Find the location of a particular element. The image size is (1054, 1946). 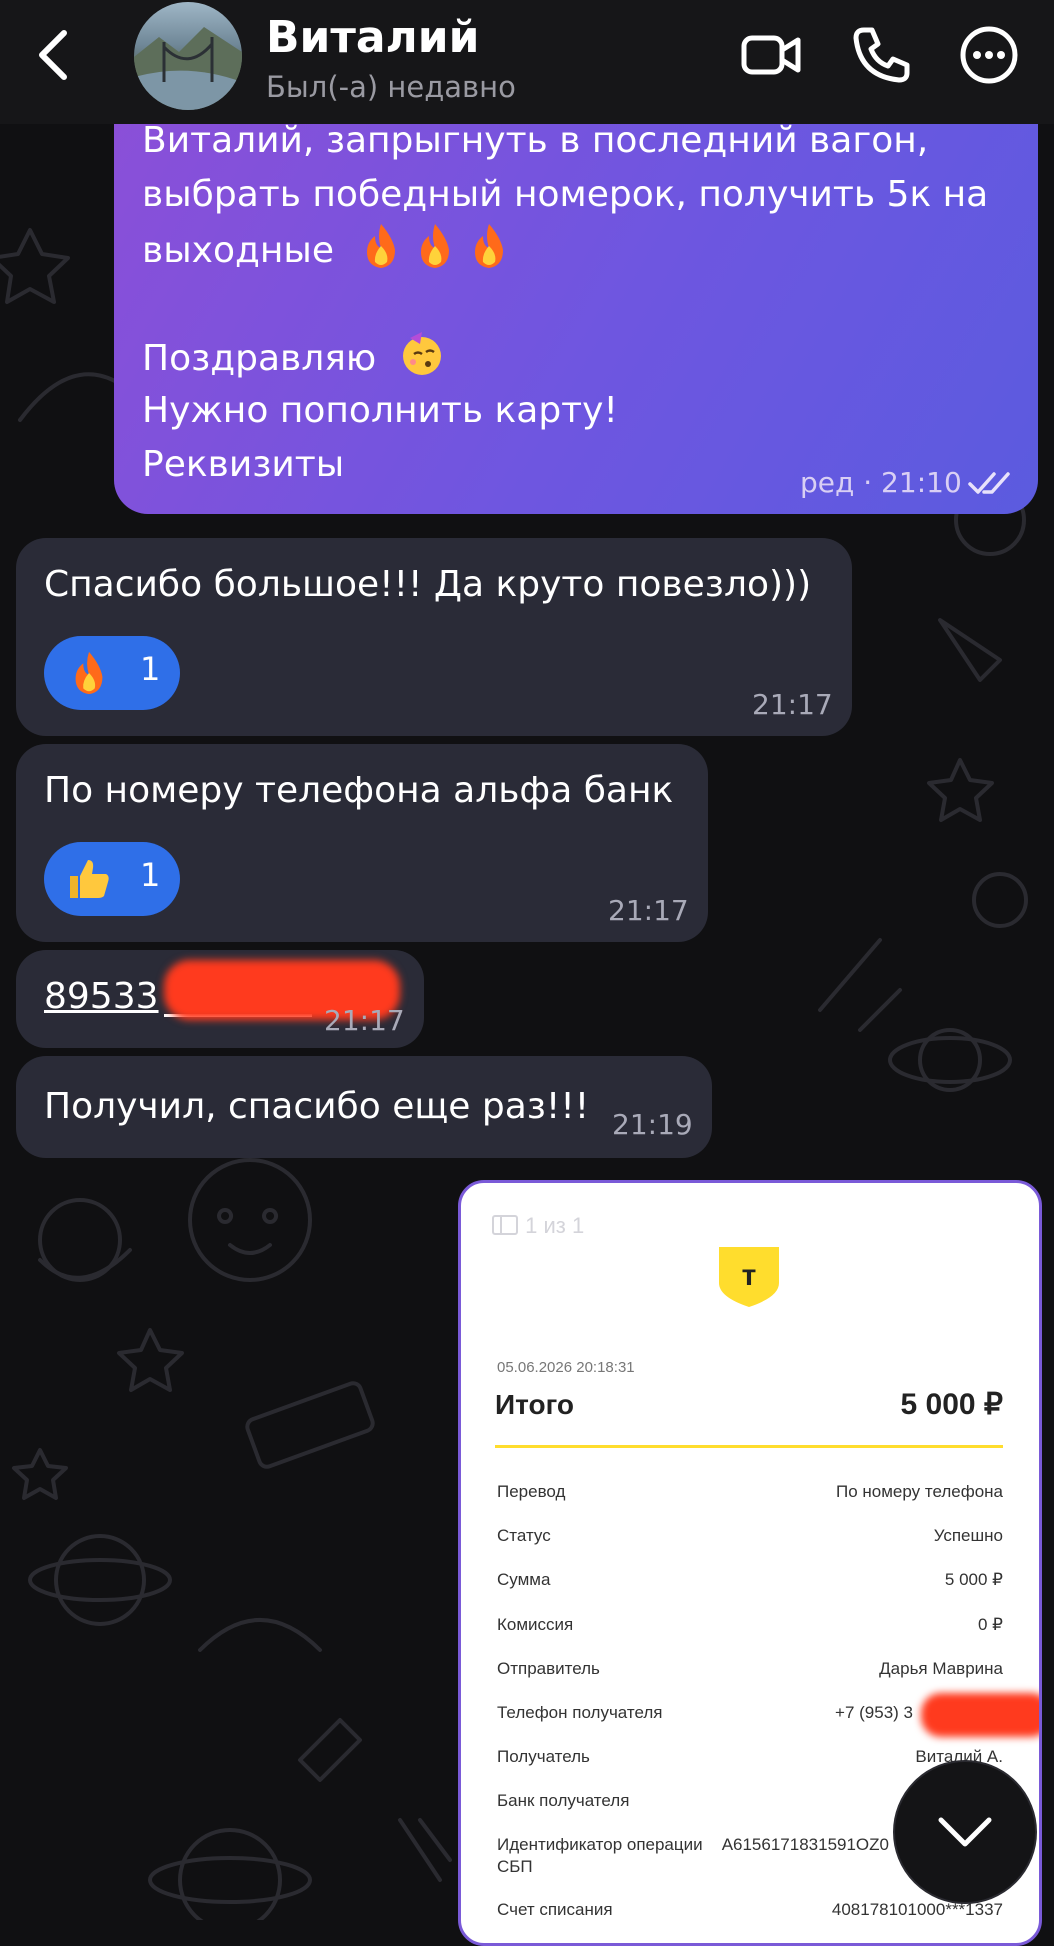

double-check-icon is located at coordinates (989, 483).